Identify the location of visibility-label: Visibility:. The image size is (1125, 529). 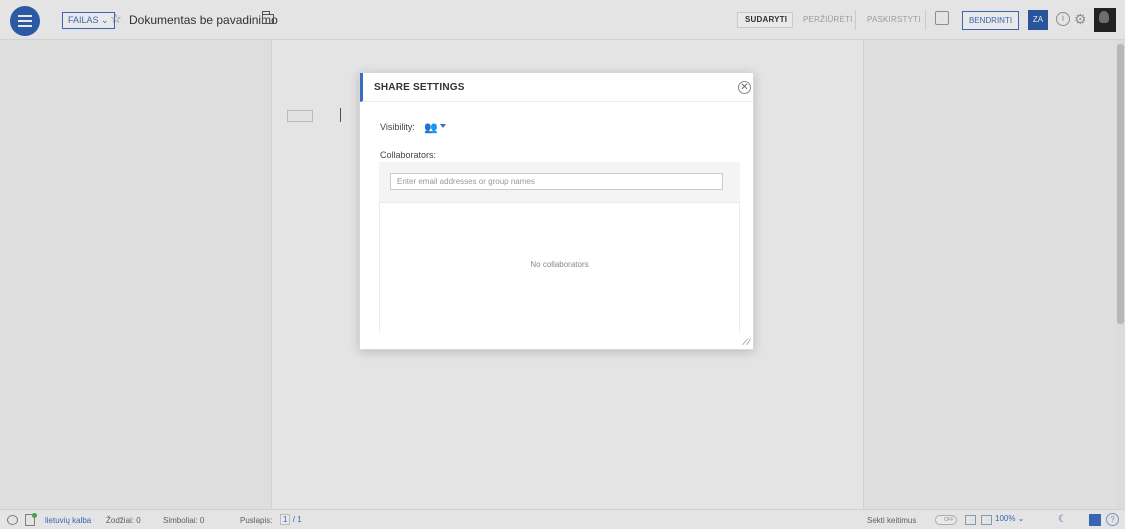
(397, 127).